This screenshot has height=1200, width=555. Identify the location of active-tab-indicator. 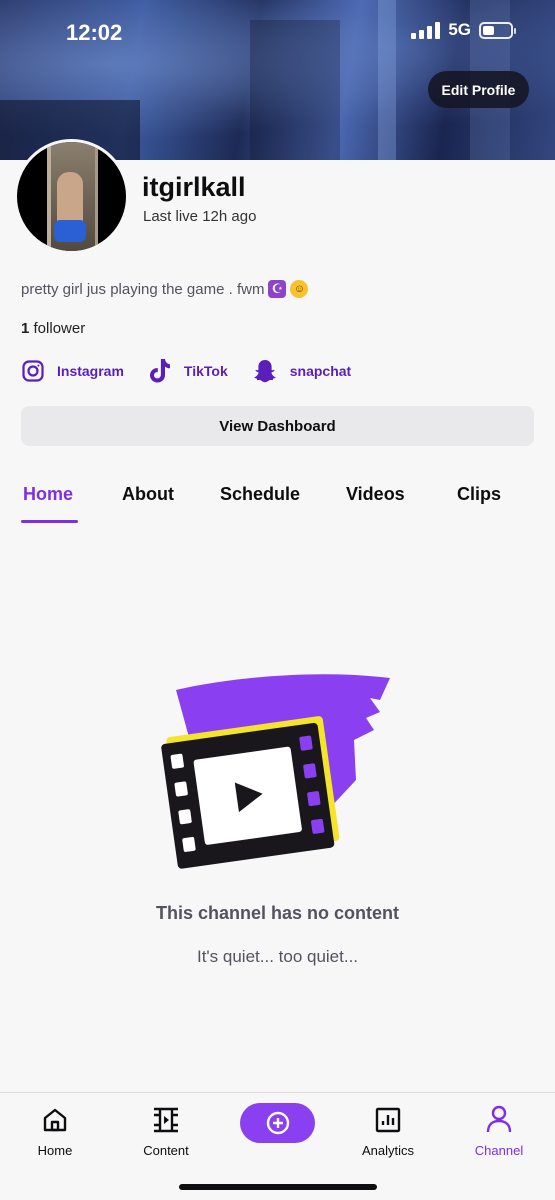
(49, 521).